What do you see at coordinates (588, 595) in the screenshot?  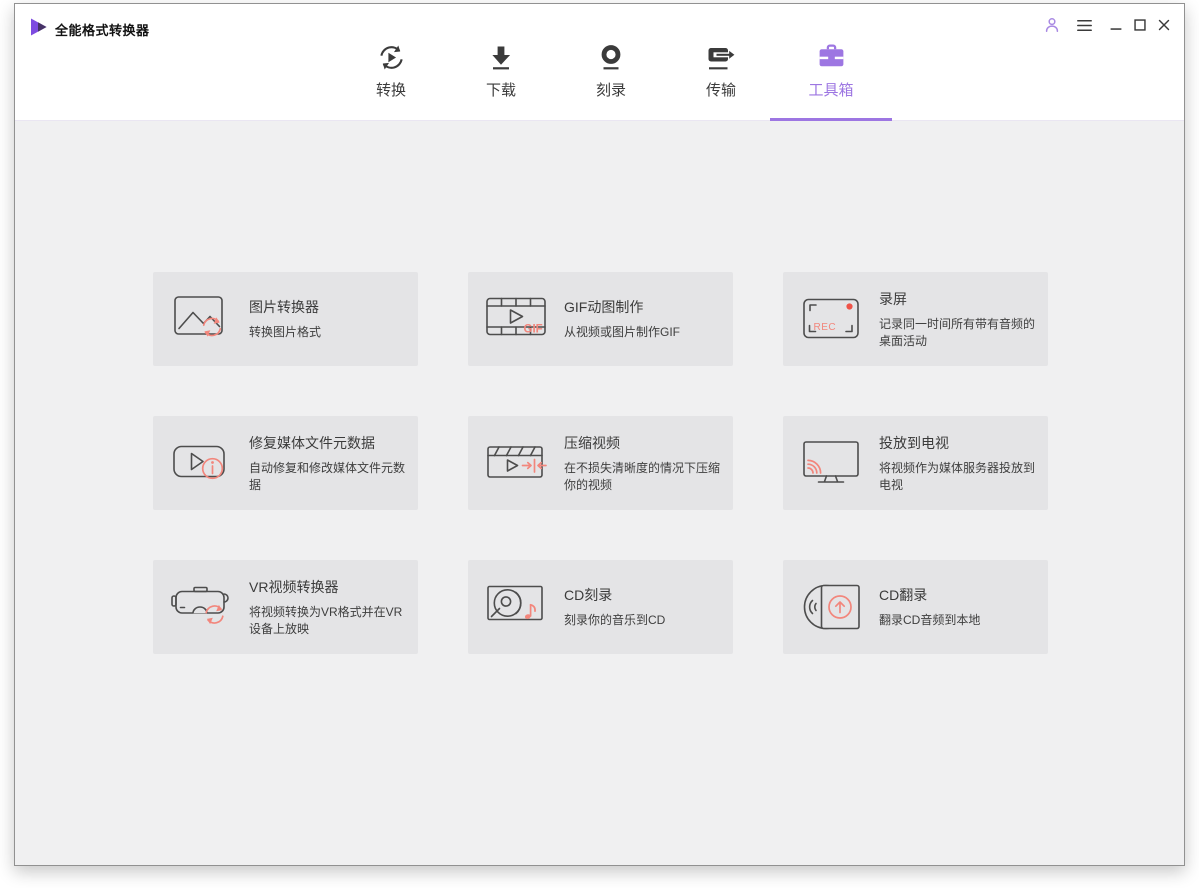 I see `tool-title: CD刻录` at bounding box center [588, 595].